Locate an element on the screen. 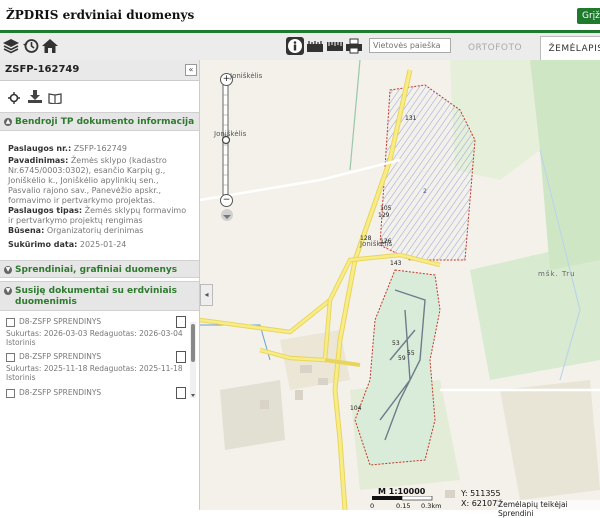 The width and height of the screenshot is (600, 518). print-icon is located at coordinates (354, 46).